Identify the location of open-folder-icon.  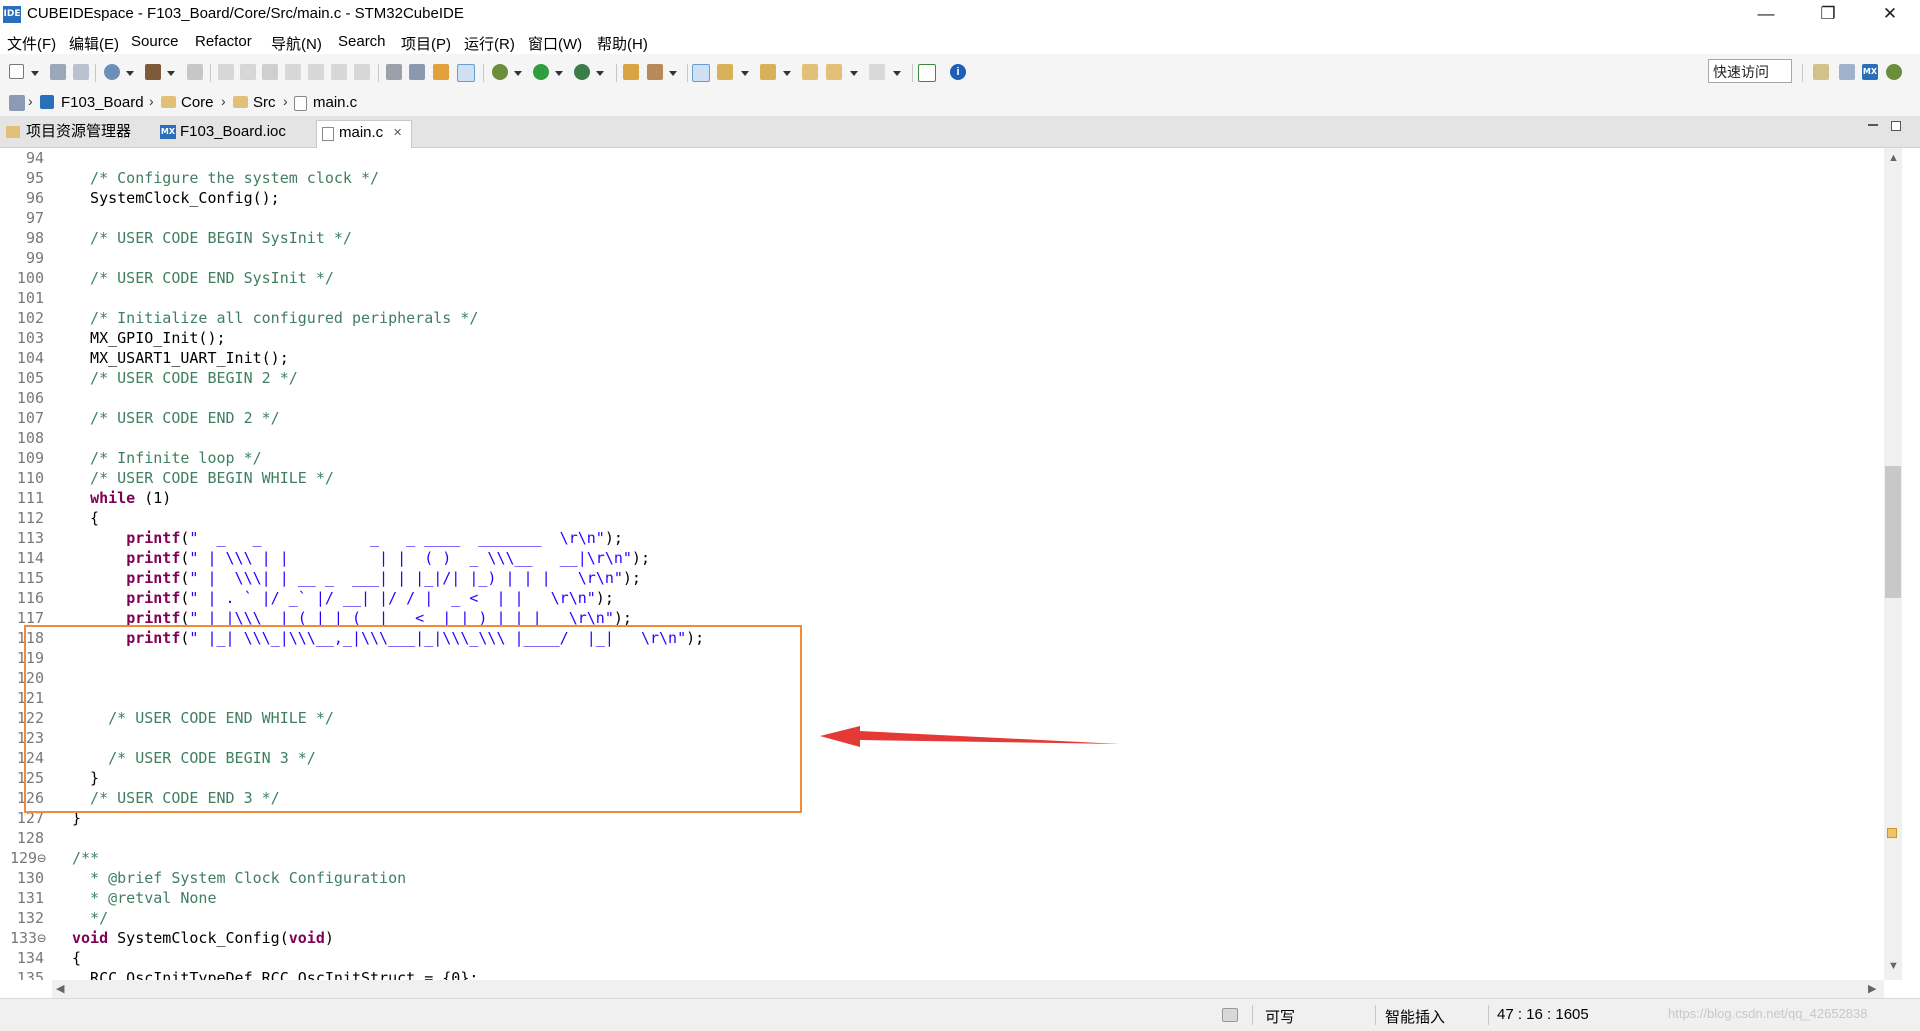
(631, 72).